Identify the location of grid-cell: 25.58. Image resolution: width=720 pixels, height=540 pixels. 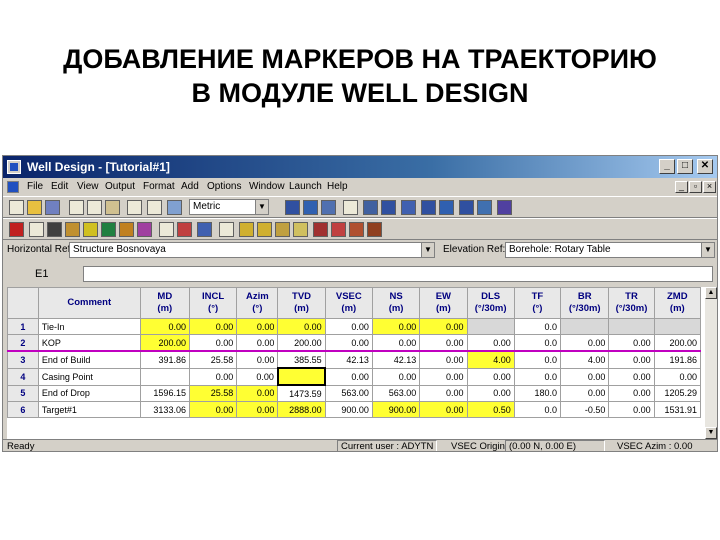
(213, 393).